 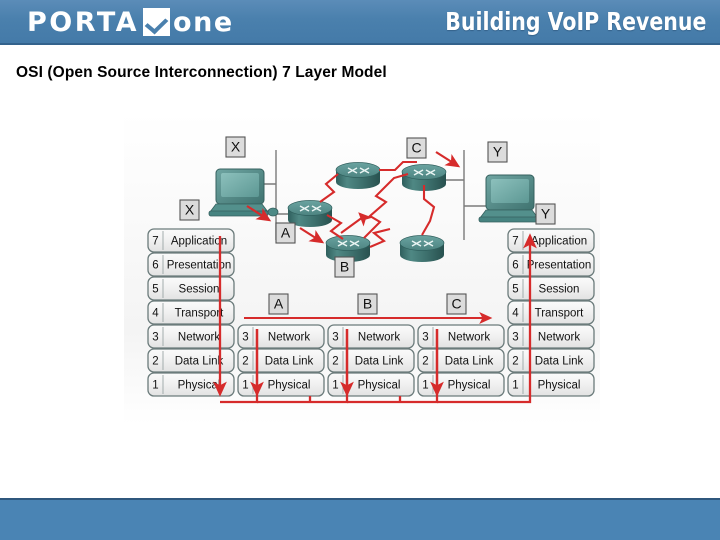 I want to click on layer-box-c-3: 3 Network, so click(x=461, y=336).